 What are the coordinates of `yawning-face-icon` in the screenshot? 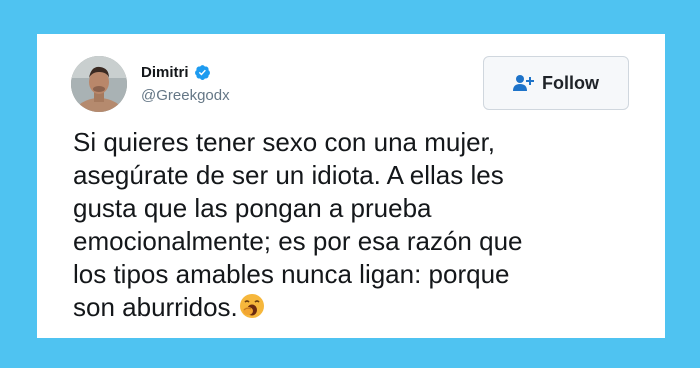 It's located at (251, 306).